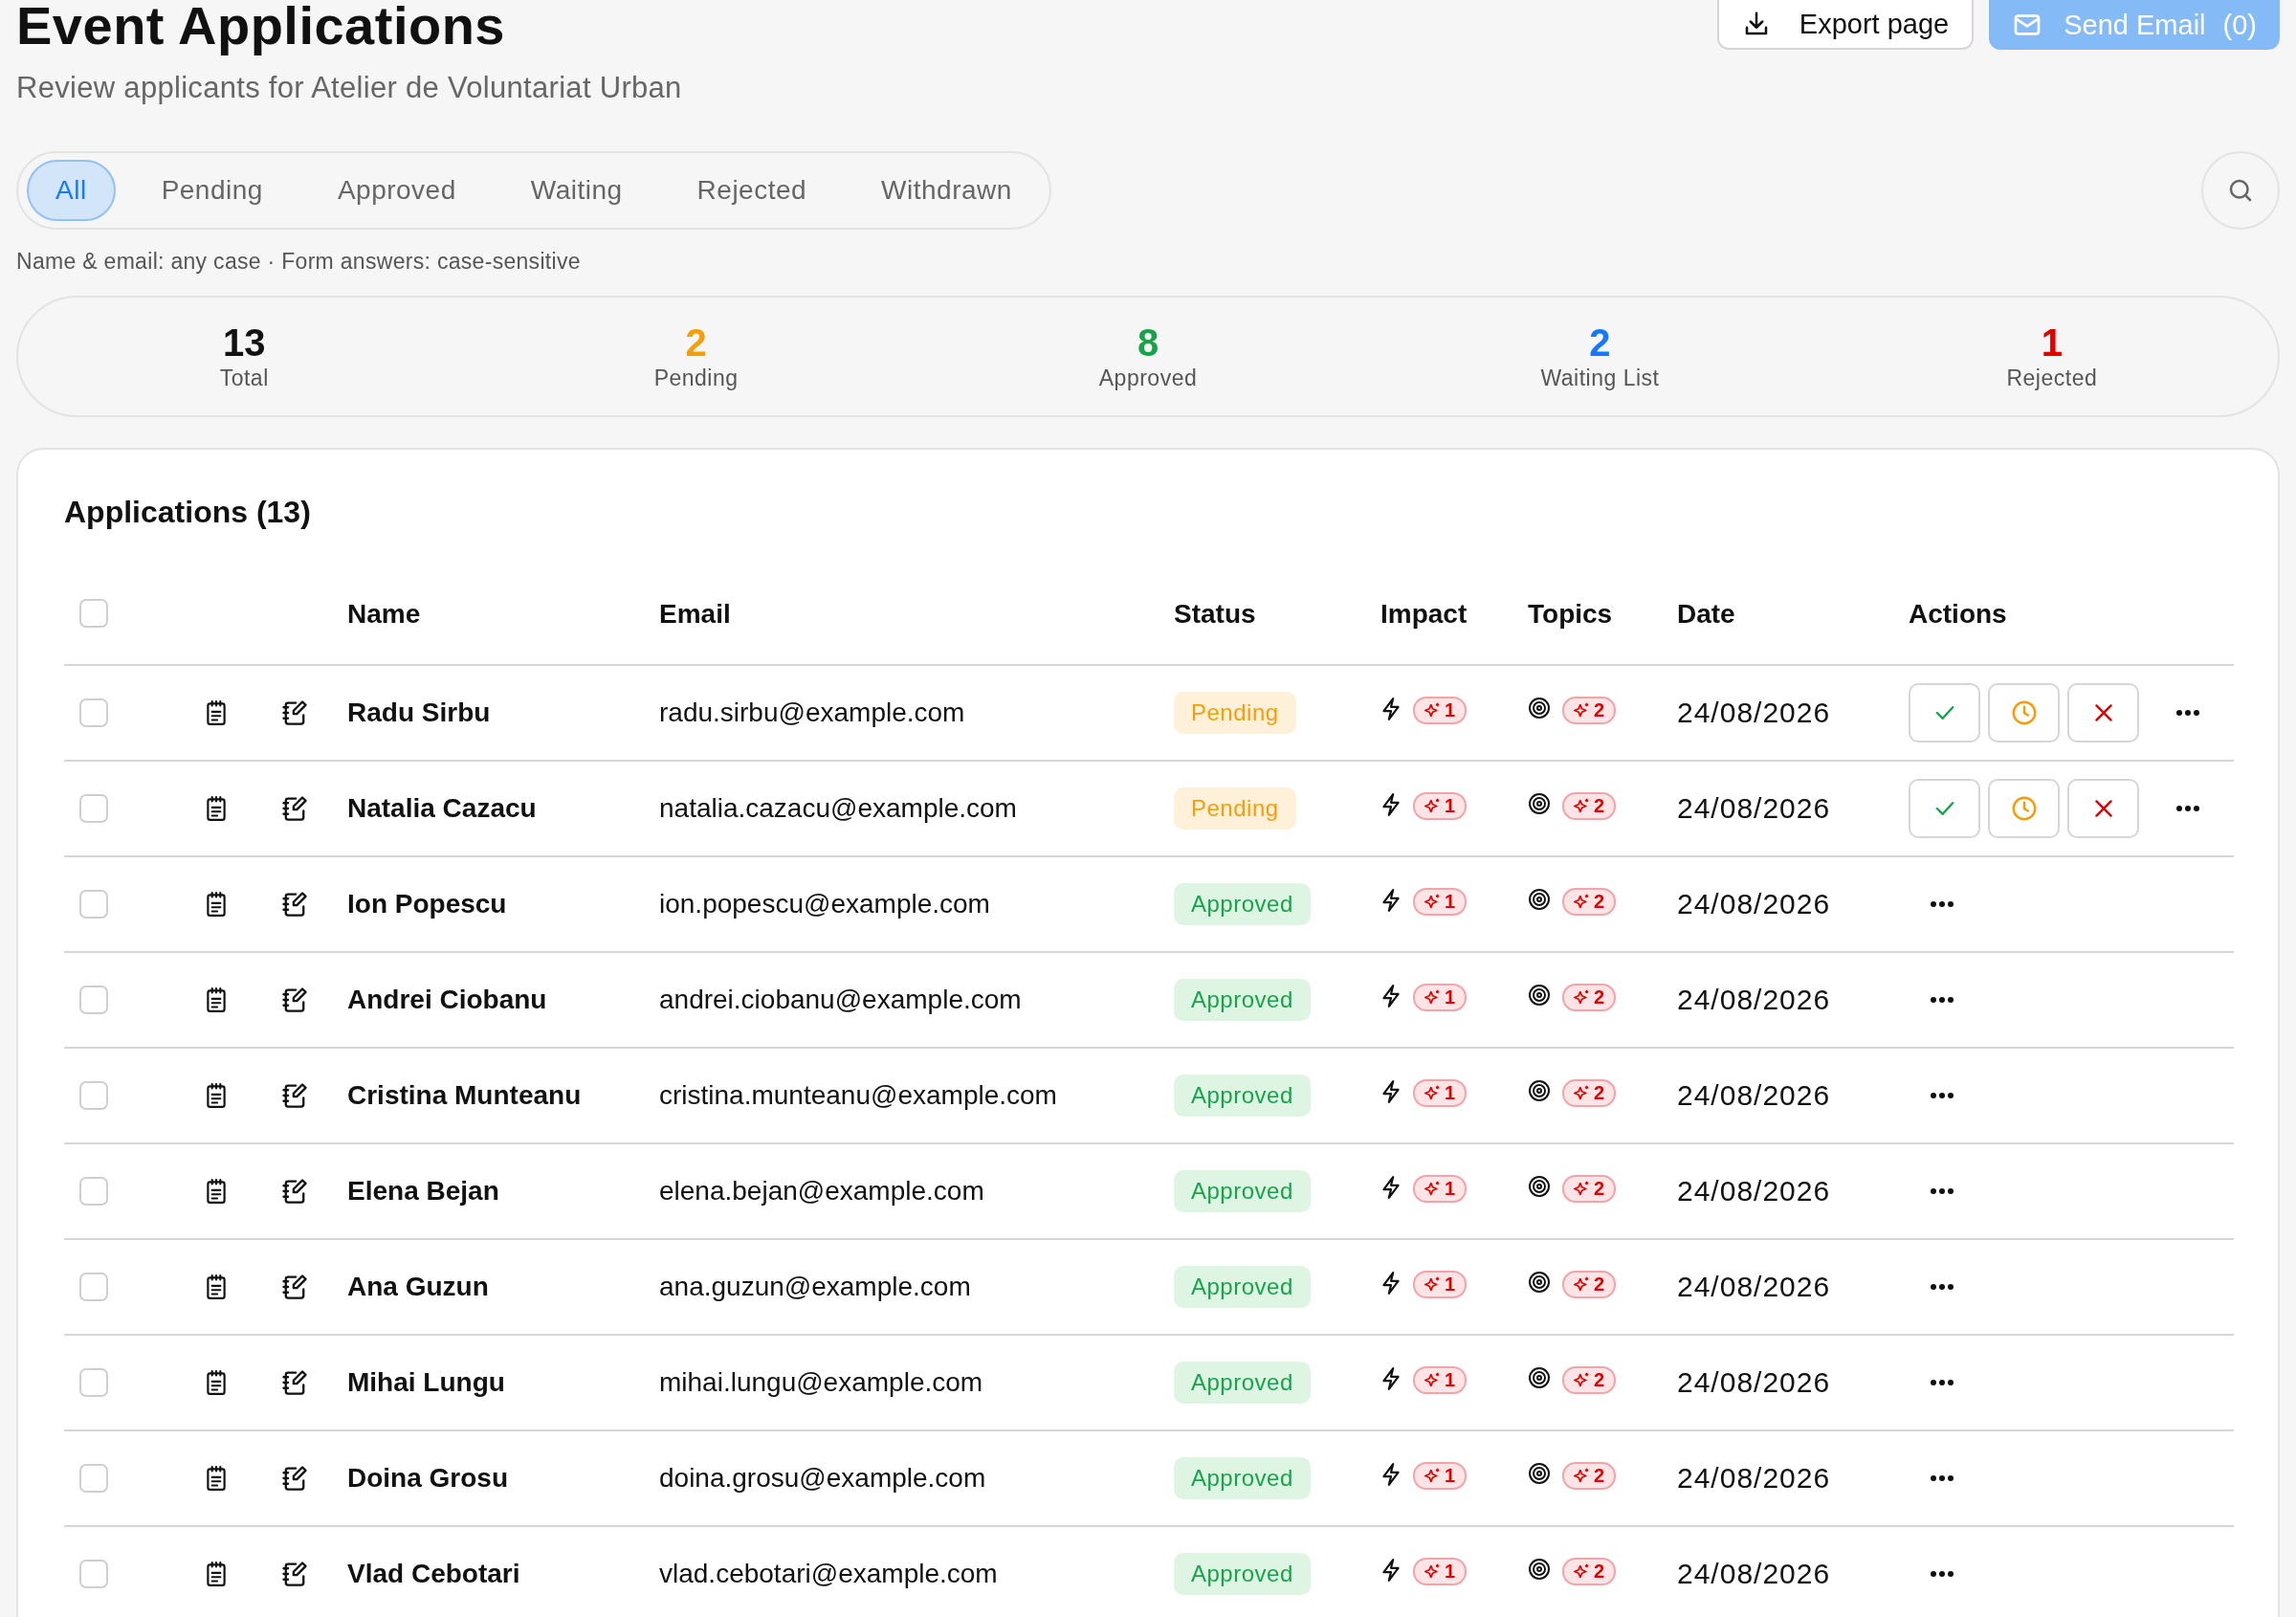 Image resolution: width=2296 pixels, height=1617 pixels. What do you see at coordinates (752, 190) in the screenshot?
I see `filter-tab: Rejected` at bounding box center [752, 190].